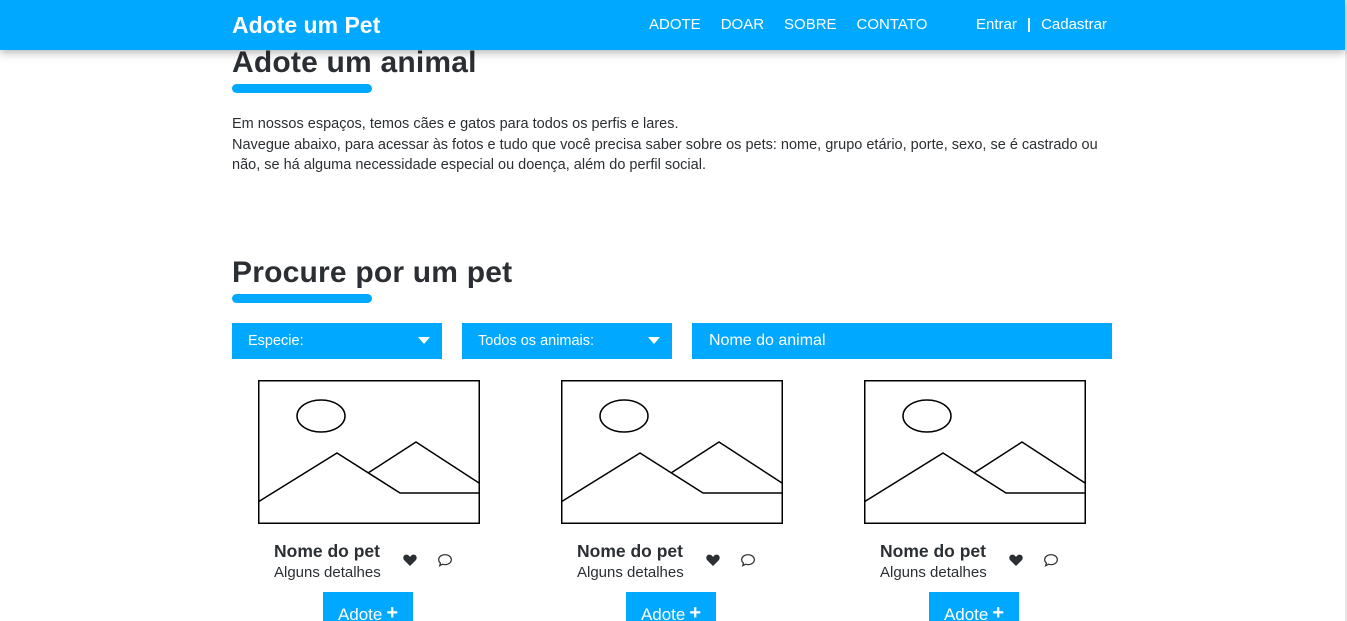  I want to click on nav-item-contato: CONTATO, so click(892, 24).